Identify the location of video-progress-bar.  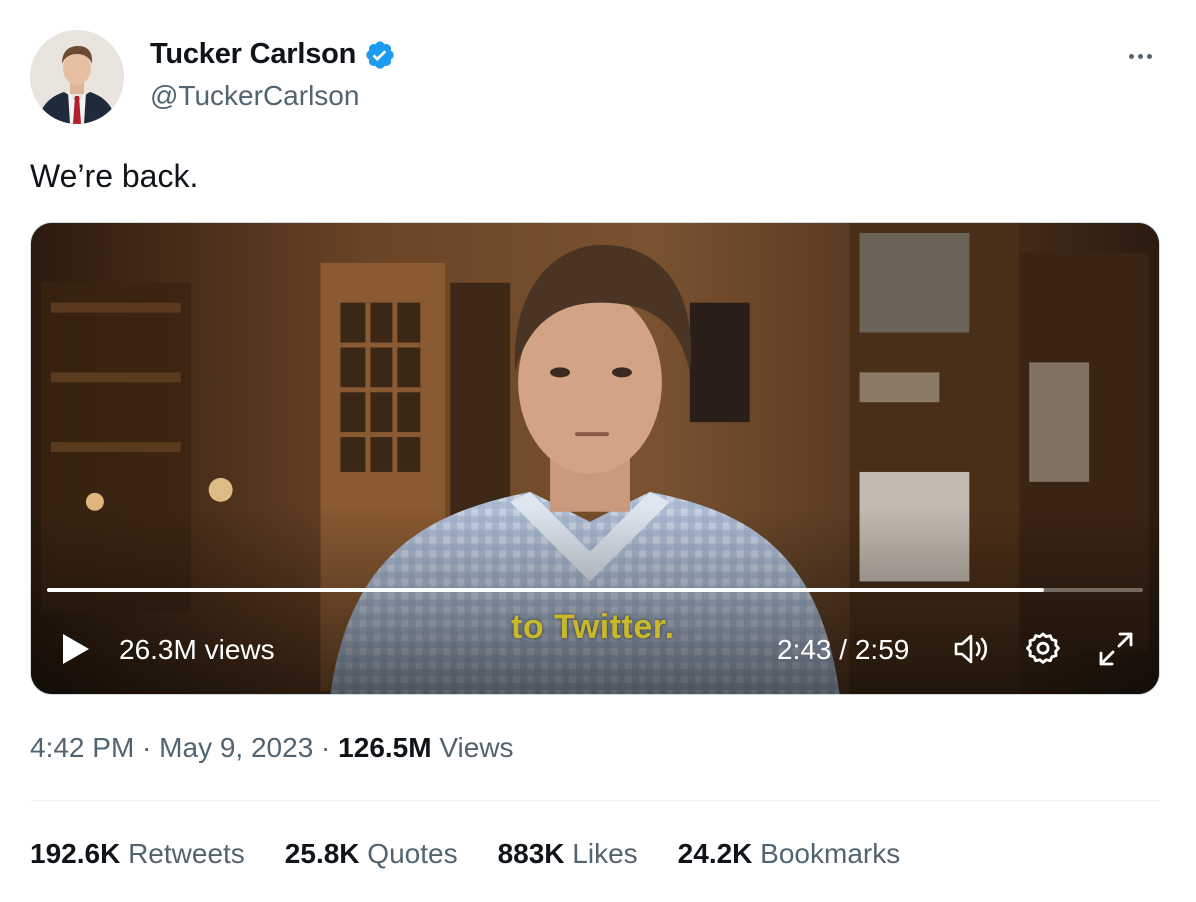
(595, 590).